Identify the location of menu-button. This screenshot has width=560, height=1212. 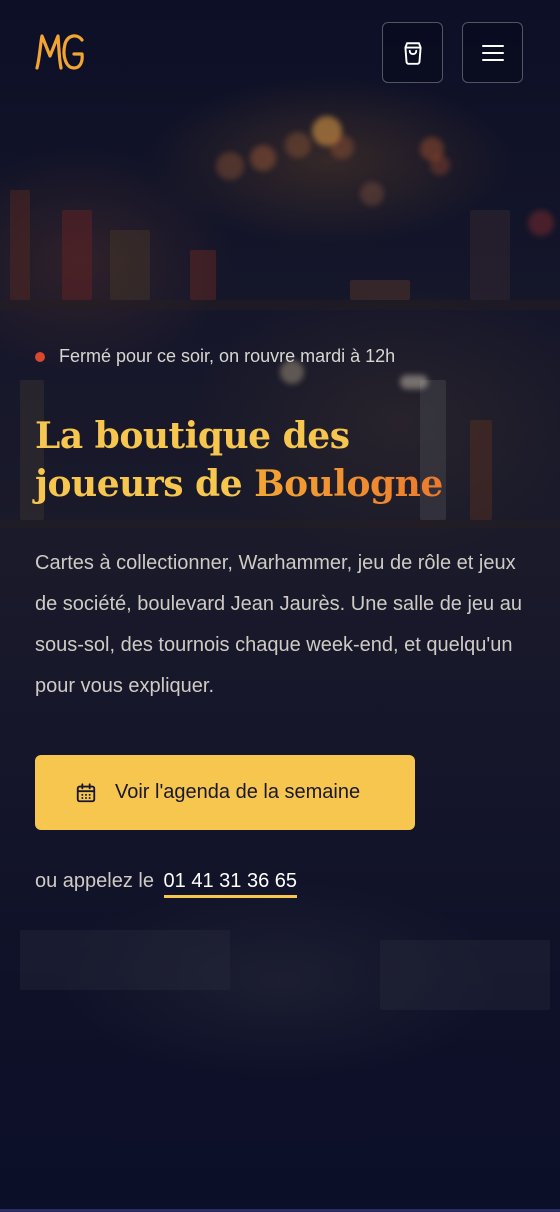
(492, 52).